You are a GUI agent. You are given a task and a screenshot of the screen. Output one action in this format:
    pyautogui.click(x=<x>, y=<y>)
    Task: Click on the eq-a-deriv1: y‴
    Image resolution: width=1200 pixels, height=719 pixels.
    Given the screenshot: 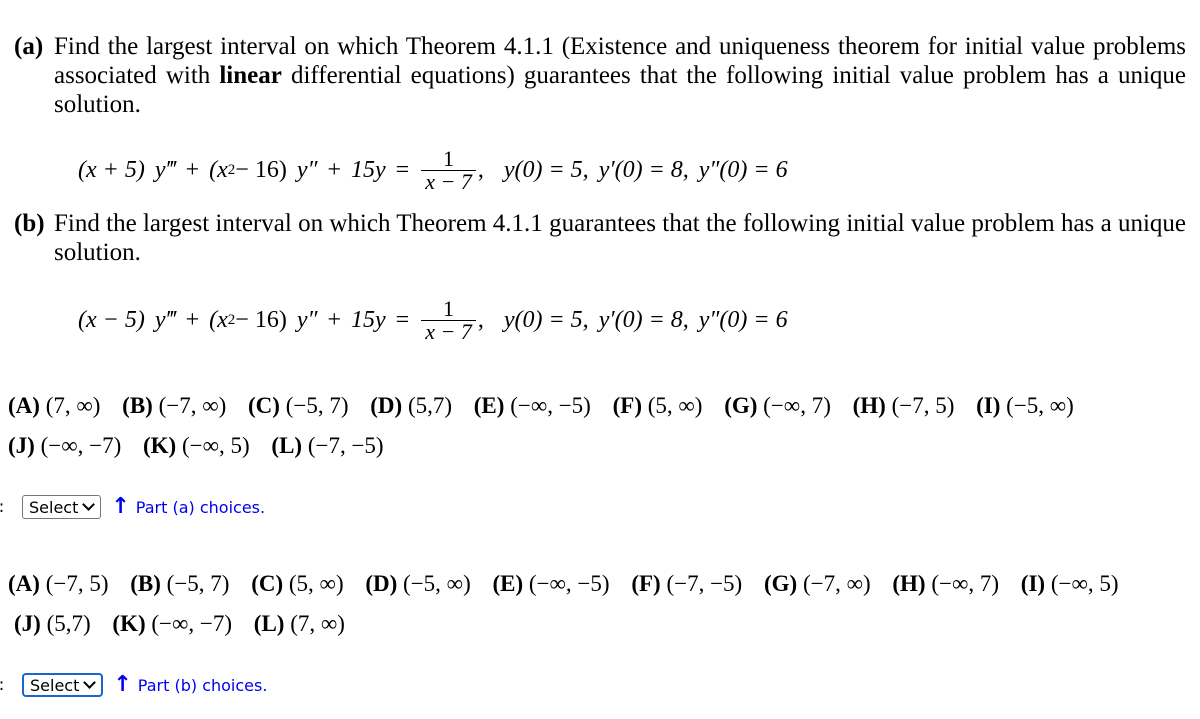 What is the action you would take?
    pyautogui.click(x=165, y=169)
    